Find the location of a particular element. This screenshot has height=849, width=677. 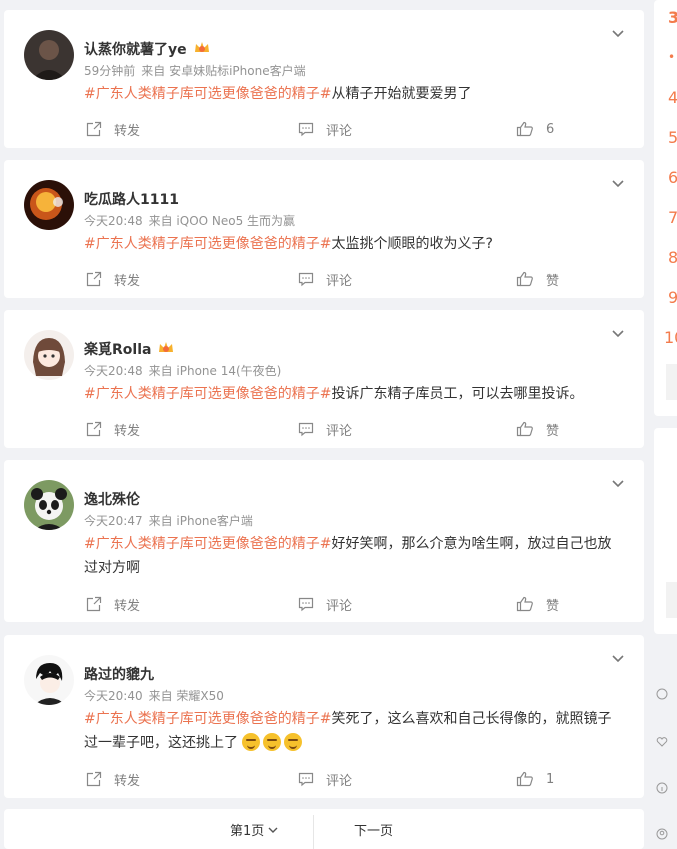

right-sidebar: 3 • 4 5 6 7 8 9 10 is located at coordinates (665, 421).